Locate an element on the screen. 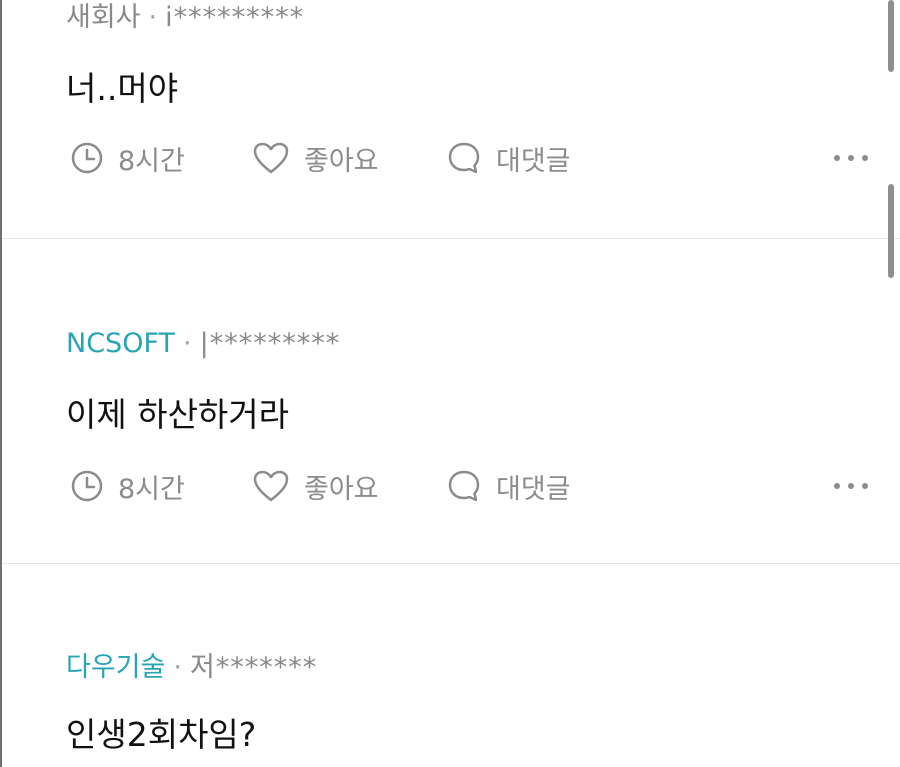 Image resolution: width=900 pixels, height=767 pixels. company-name: 다우기술 is located at coordinates (115, 667).